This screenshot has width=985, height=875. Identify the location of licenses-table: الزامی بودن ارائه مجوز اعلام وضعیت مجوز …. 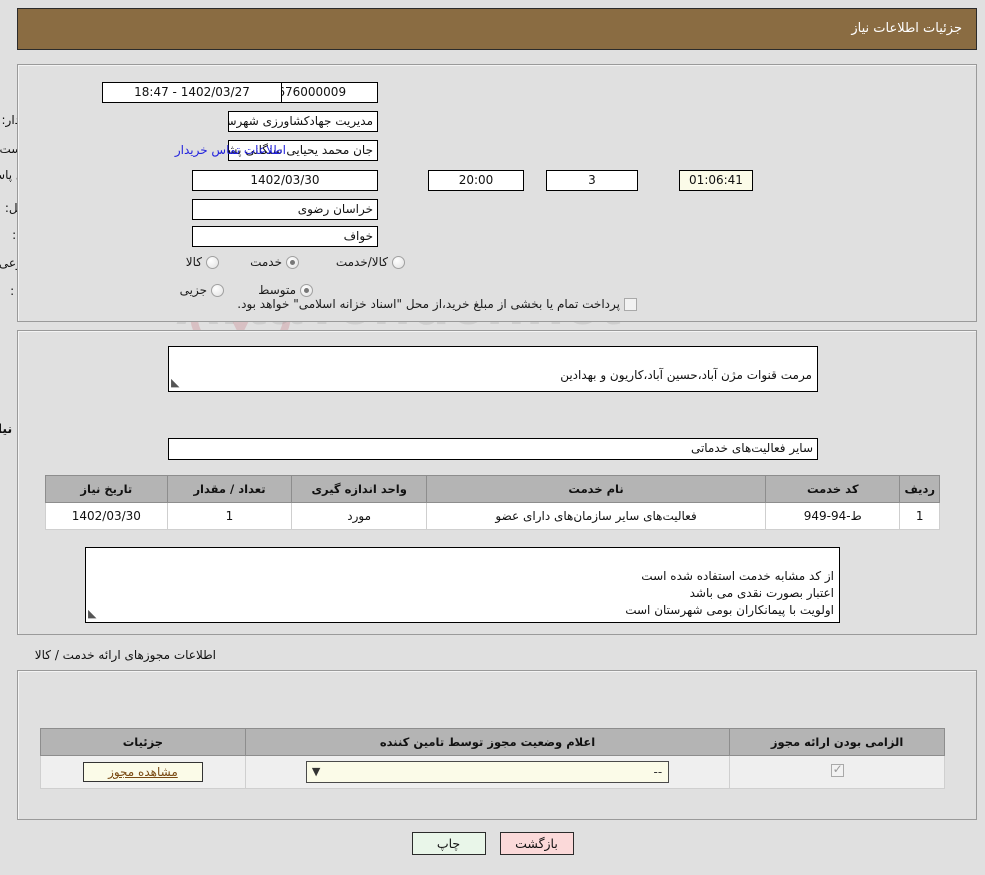
(492, 758).